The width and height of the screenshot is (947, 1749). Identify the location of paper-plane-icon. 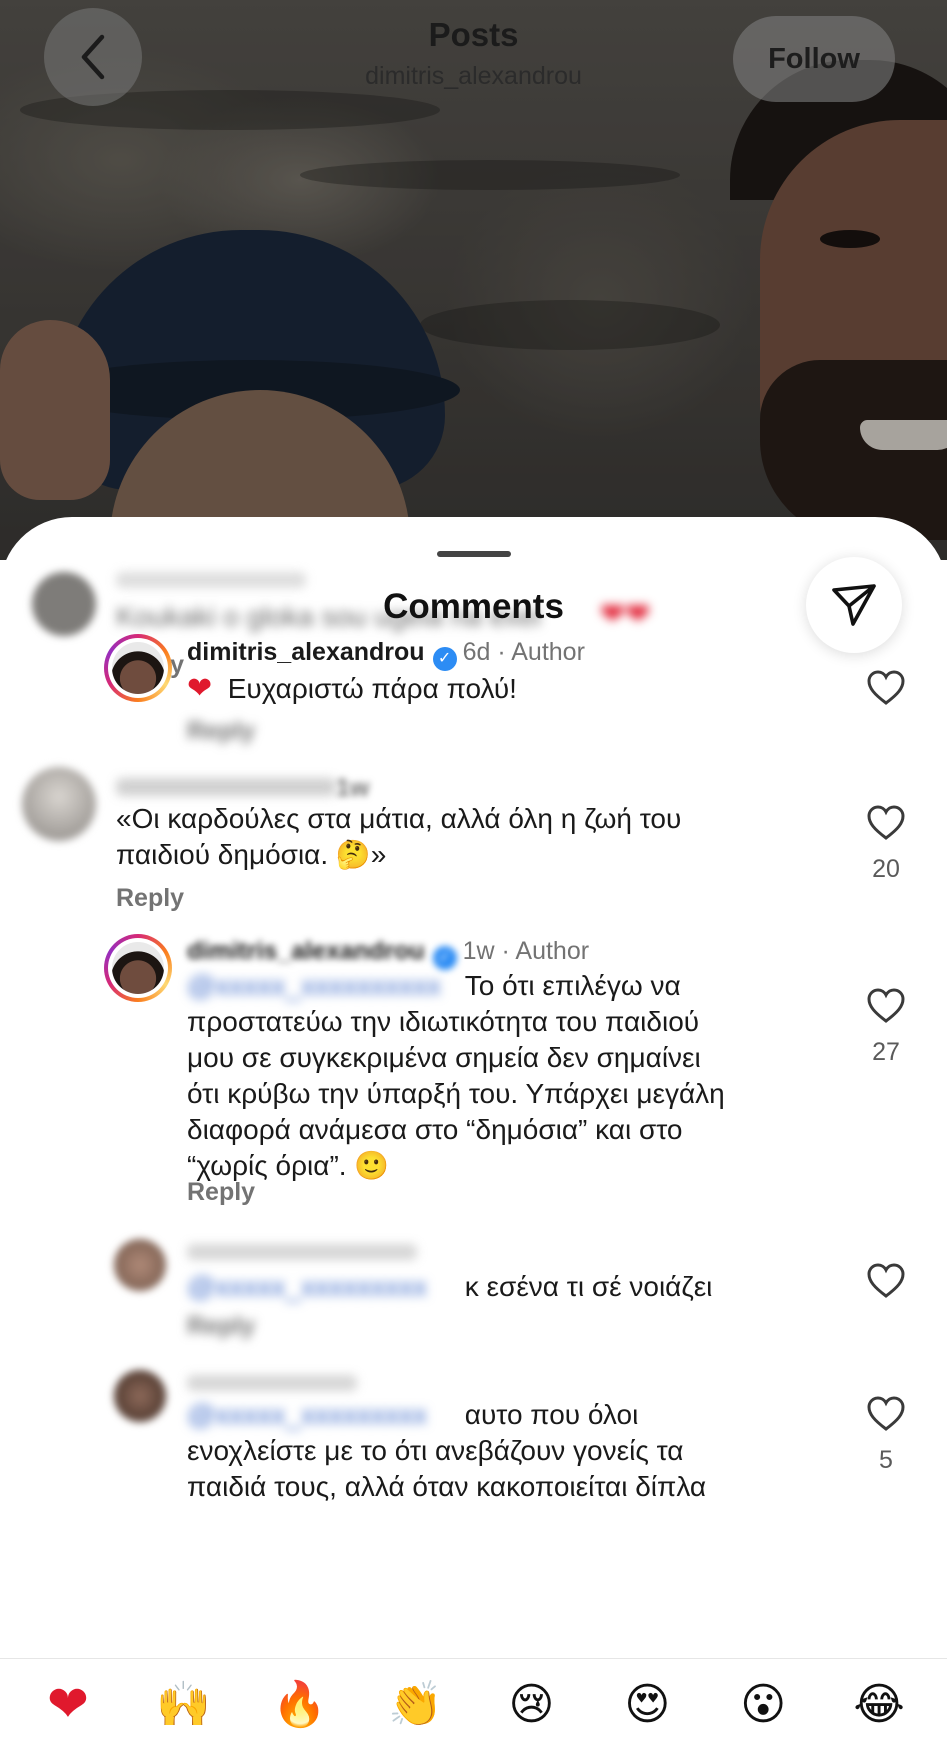
(854, 605).